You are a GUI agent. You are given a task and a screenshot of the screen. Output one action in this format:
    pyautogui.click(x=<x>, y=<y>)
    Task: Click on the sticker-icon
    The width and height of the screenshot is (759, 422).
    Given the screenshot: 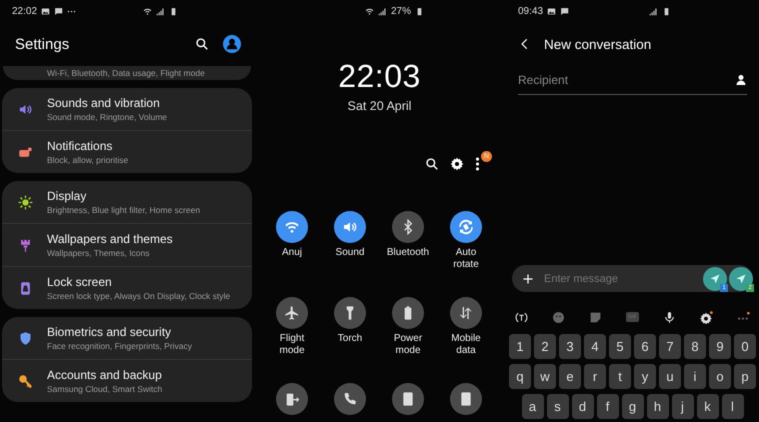 What is the action you would take?
    pyautogui.click(x=595, y=317)
    